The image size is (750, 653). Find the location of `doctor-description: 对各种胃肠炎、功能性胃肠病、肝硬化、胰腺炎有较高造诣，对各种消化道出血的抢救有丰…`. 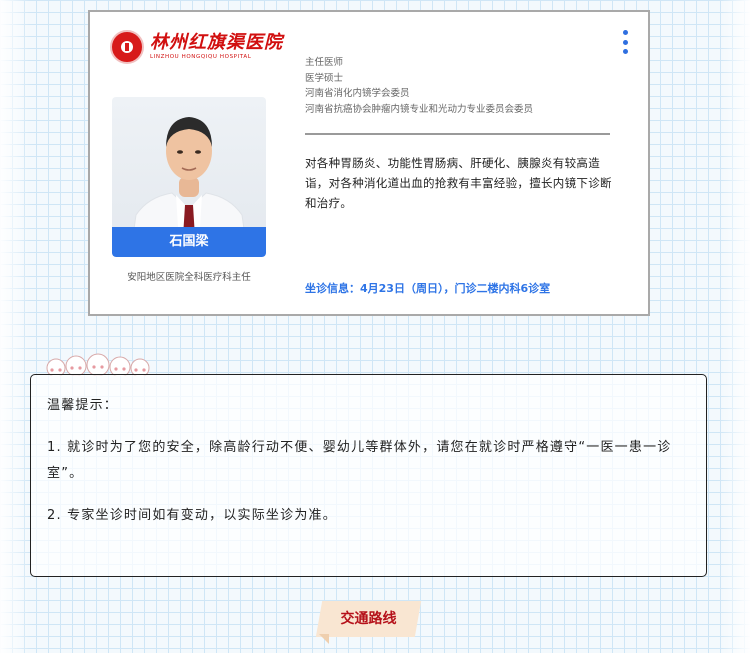

doctor-description: 对各种胃肠炎、功能性胃肠病、肝硬化、胰腺炎有较高造诣，对各种消化道出血的抢救有丰… is located at coordinates (458, 183).